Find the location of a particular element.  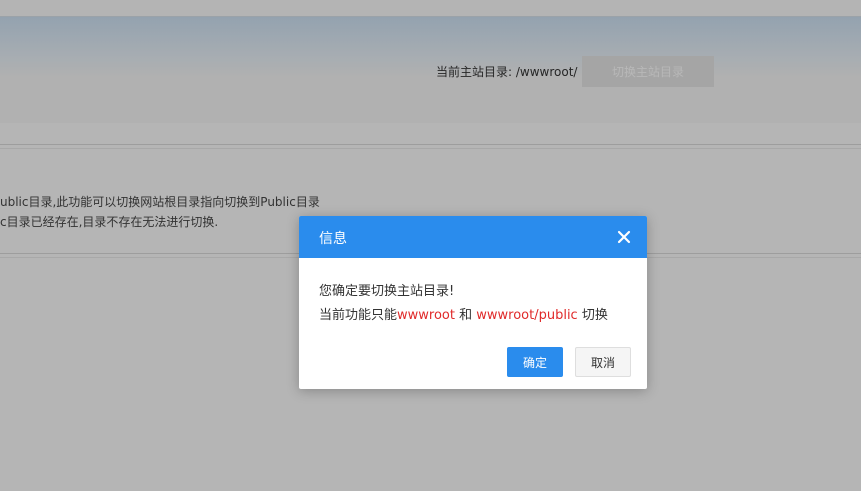

message-suffix: 切换 is located at coordinates (592, 315).